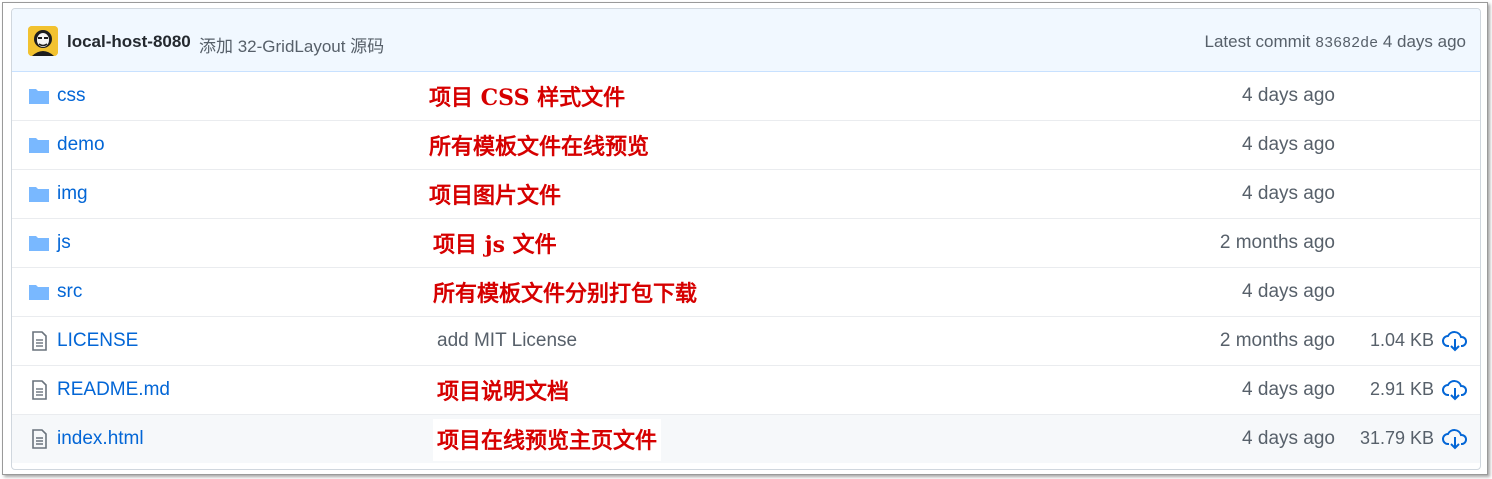 The width and height of the screenshot is (1492, 479). What do you see at coordinates (507, 341) in the screenshot?
I see `commit-message-link: add MIT License` at bounding box center [507, 341].